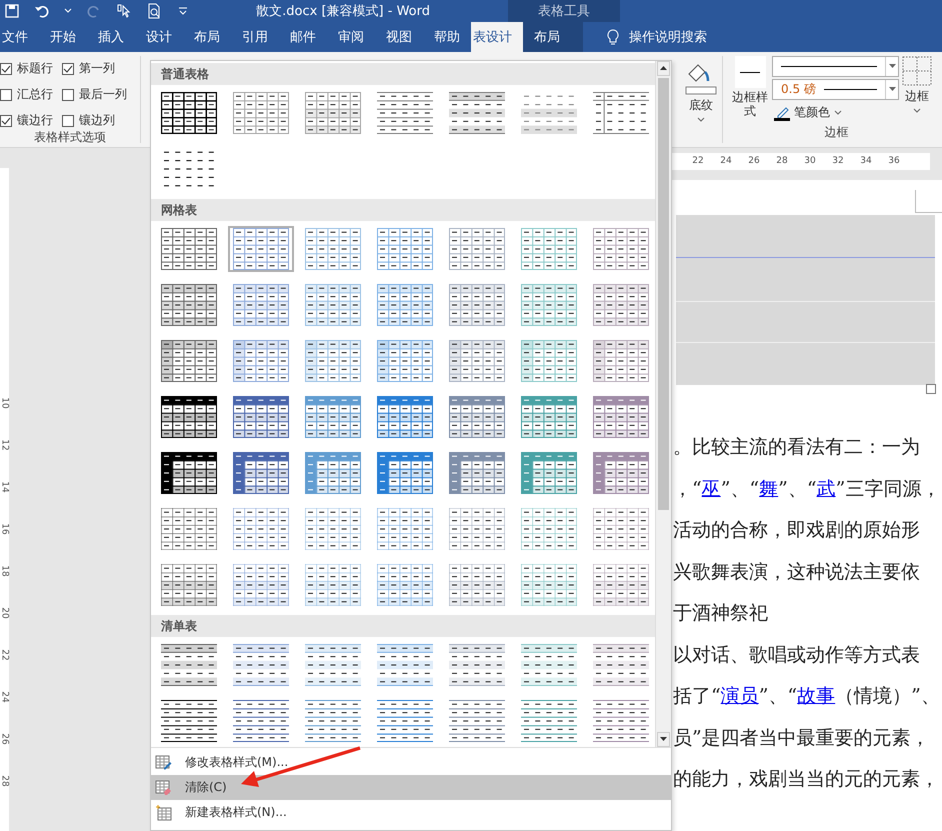 The image size is (942, 831). Describe the element at coordinates (931, 389) in the screenshot. I see `table-resize-handle` at that location.